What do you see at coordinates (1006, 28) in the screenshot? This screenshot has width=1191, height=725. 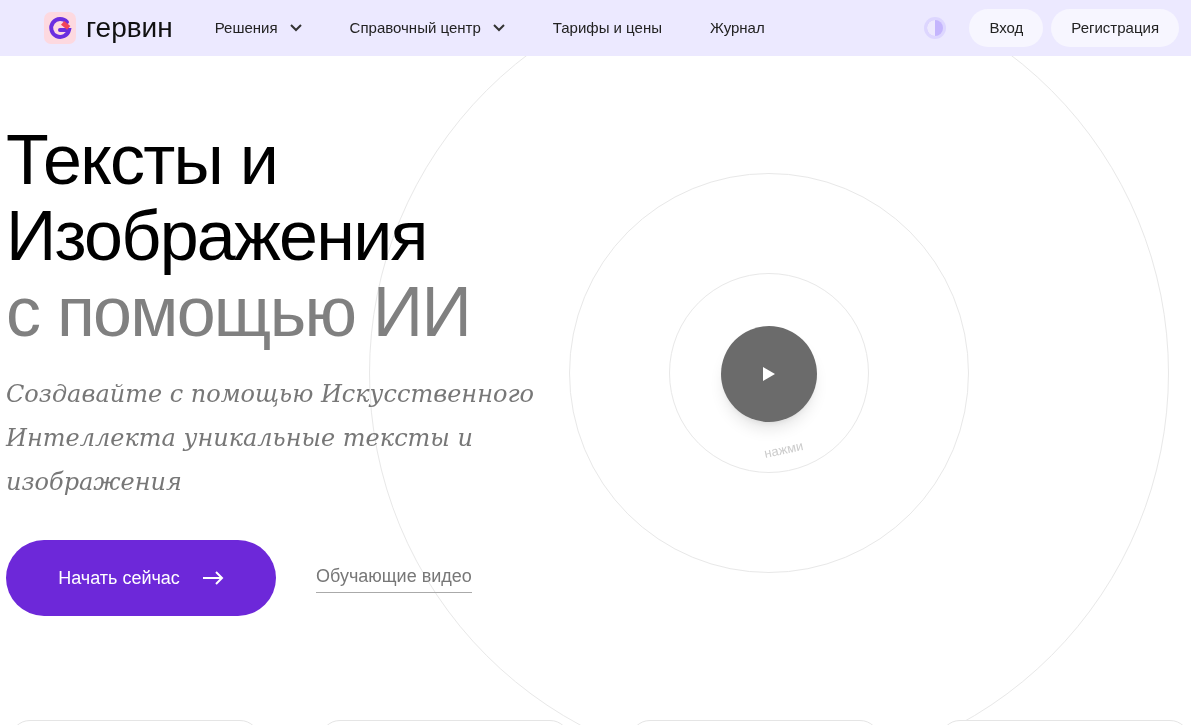 I see `header-button: Вход` at bounding box center [1006, 28].